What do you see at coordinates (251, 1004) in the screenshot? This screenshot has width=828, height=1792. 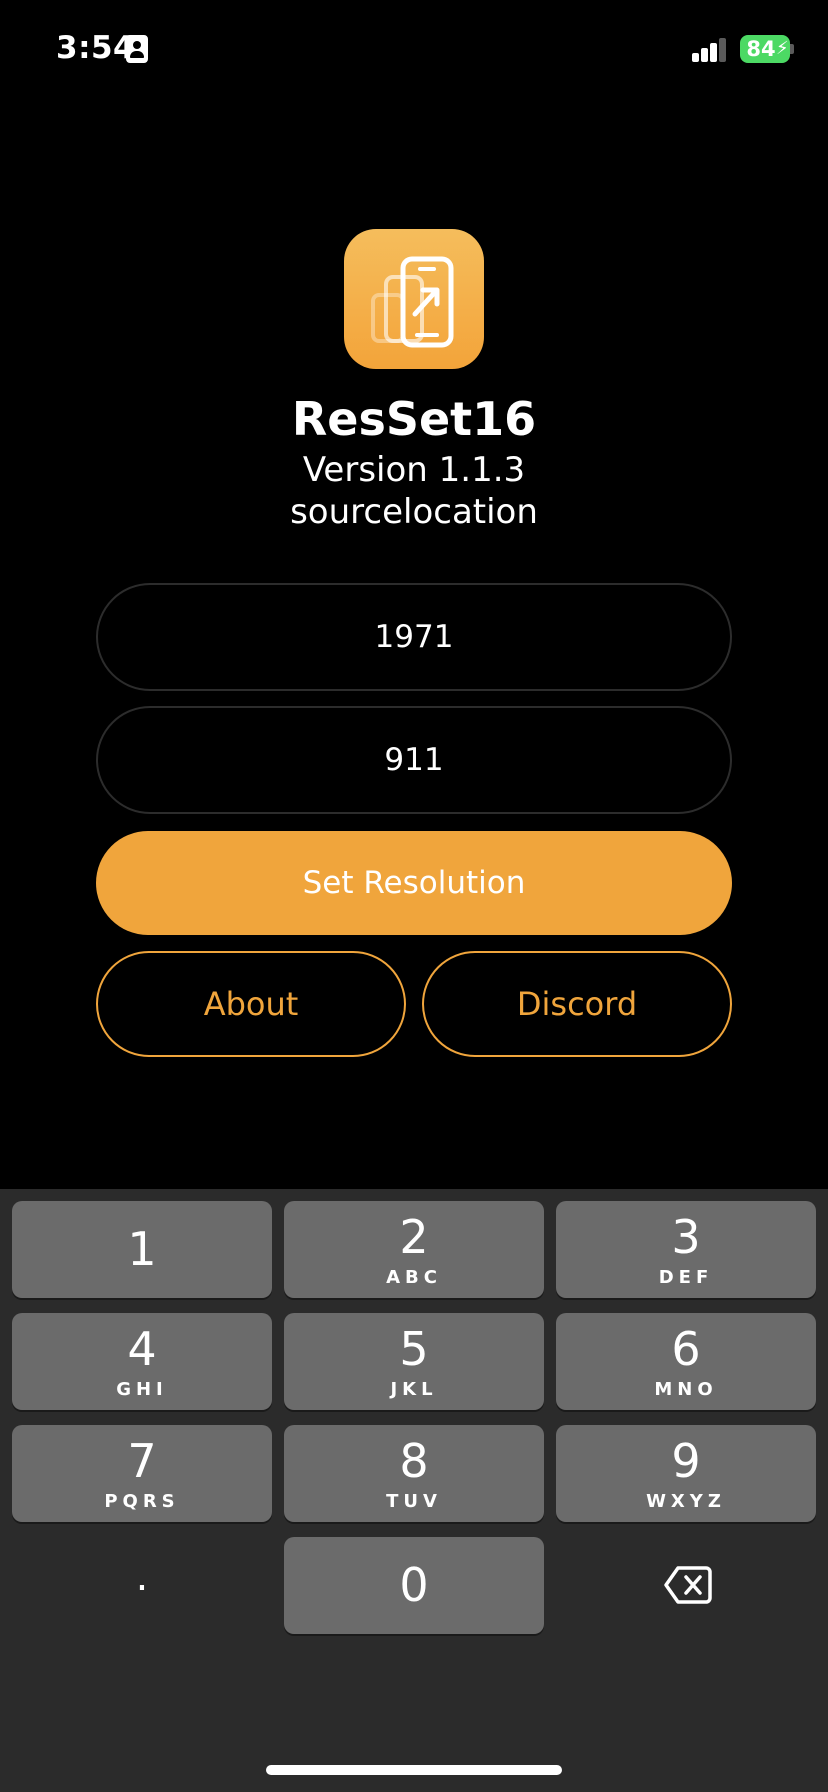 I see `about-button: About` at bounding box center [251, 1004].